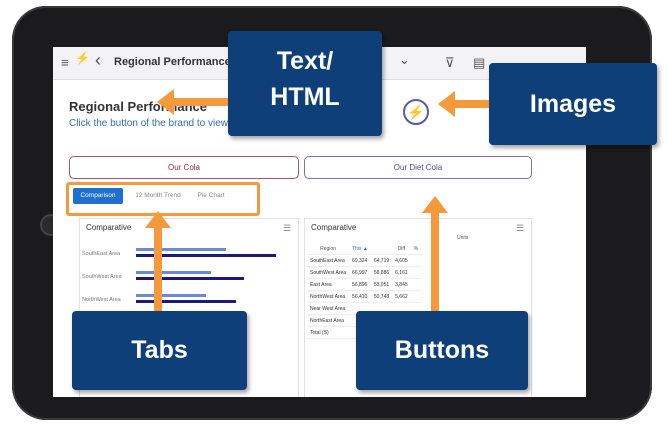 Image resolution: width=667 pixels, height=425 pixels. Describe the element at coordinates (418, 167) in the screenshot. I see `our-diet-cola-button: Our Diet Cola` at that location.